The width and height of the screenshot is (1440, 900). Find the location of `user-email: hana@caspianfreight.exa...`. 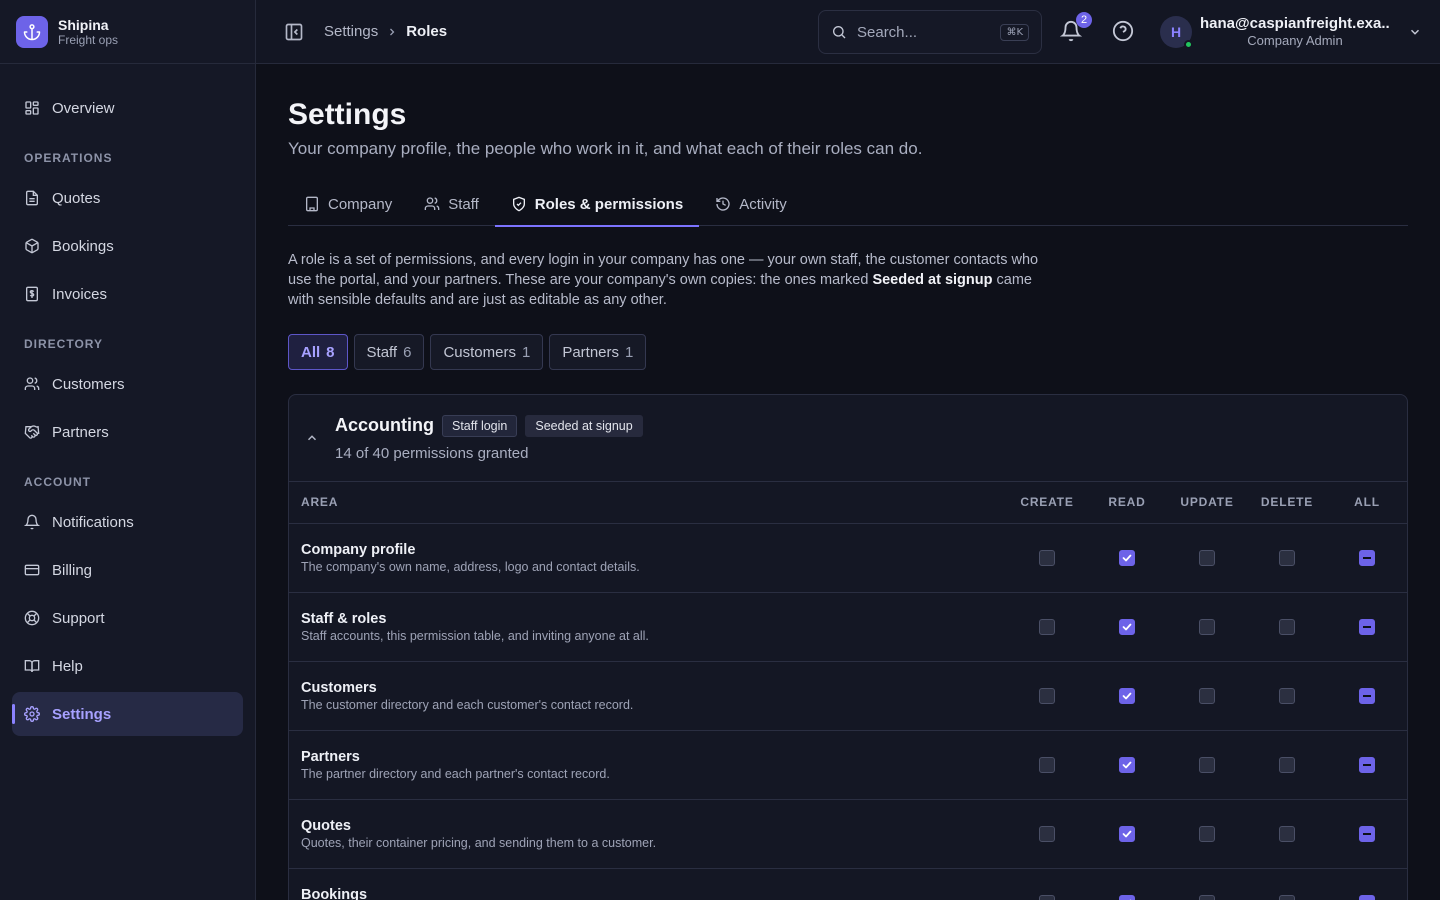

user-email: hana@caspianfreight.exa... is located at coordinates (1295, 23).